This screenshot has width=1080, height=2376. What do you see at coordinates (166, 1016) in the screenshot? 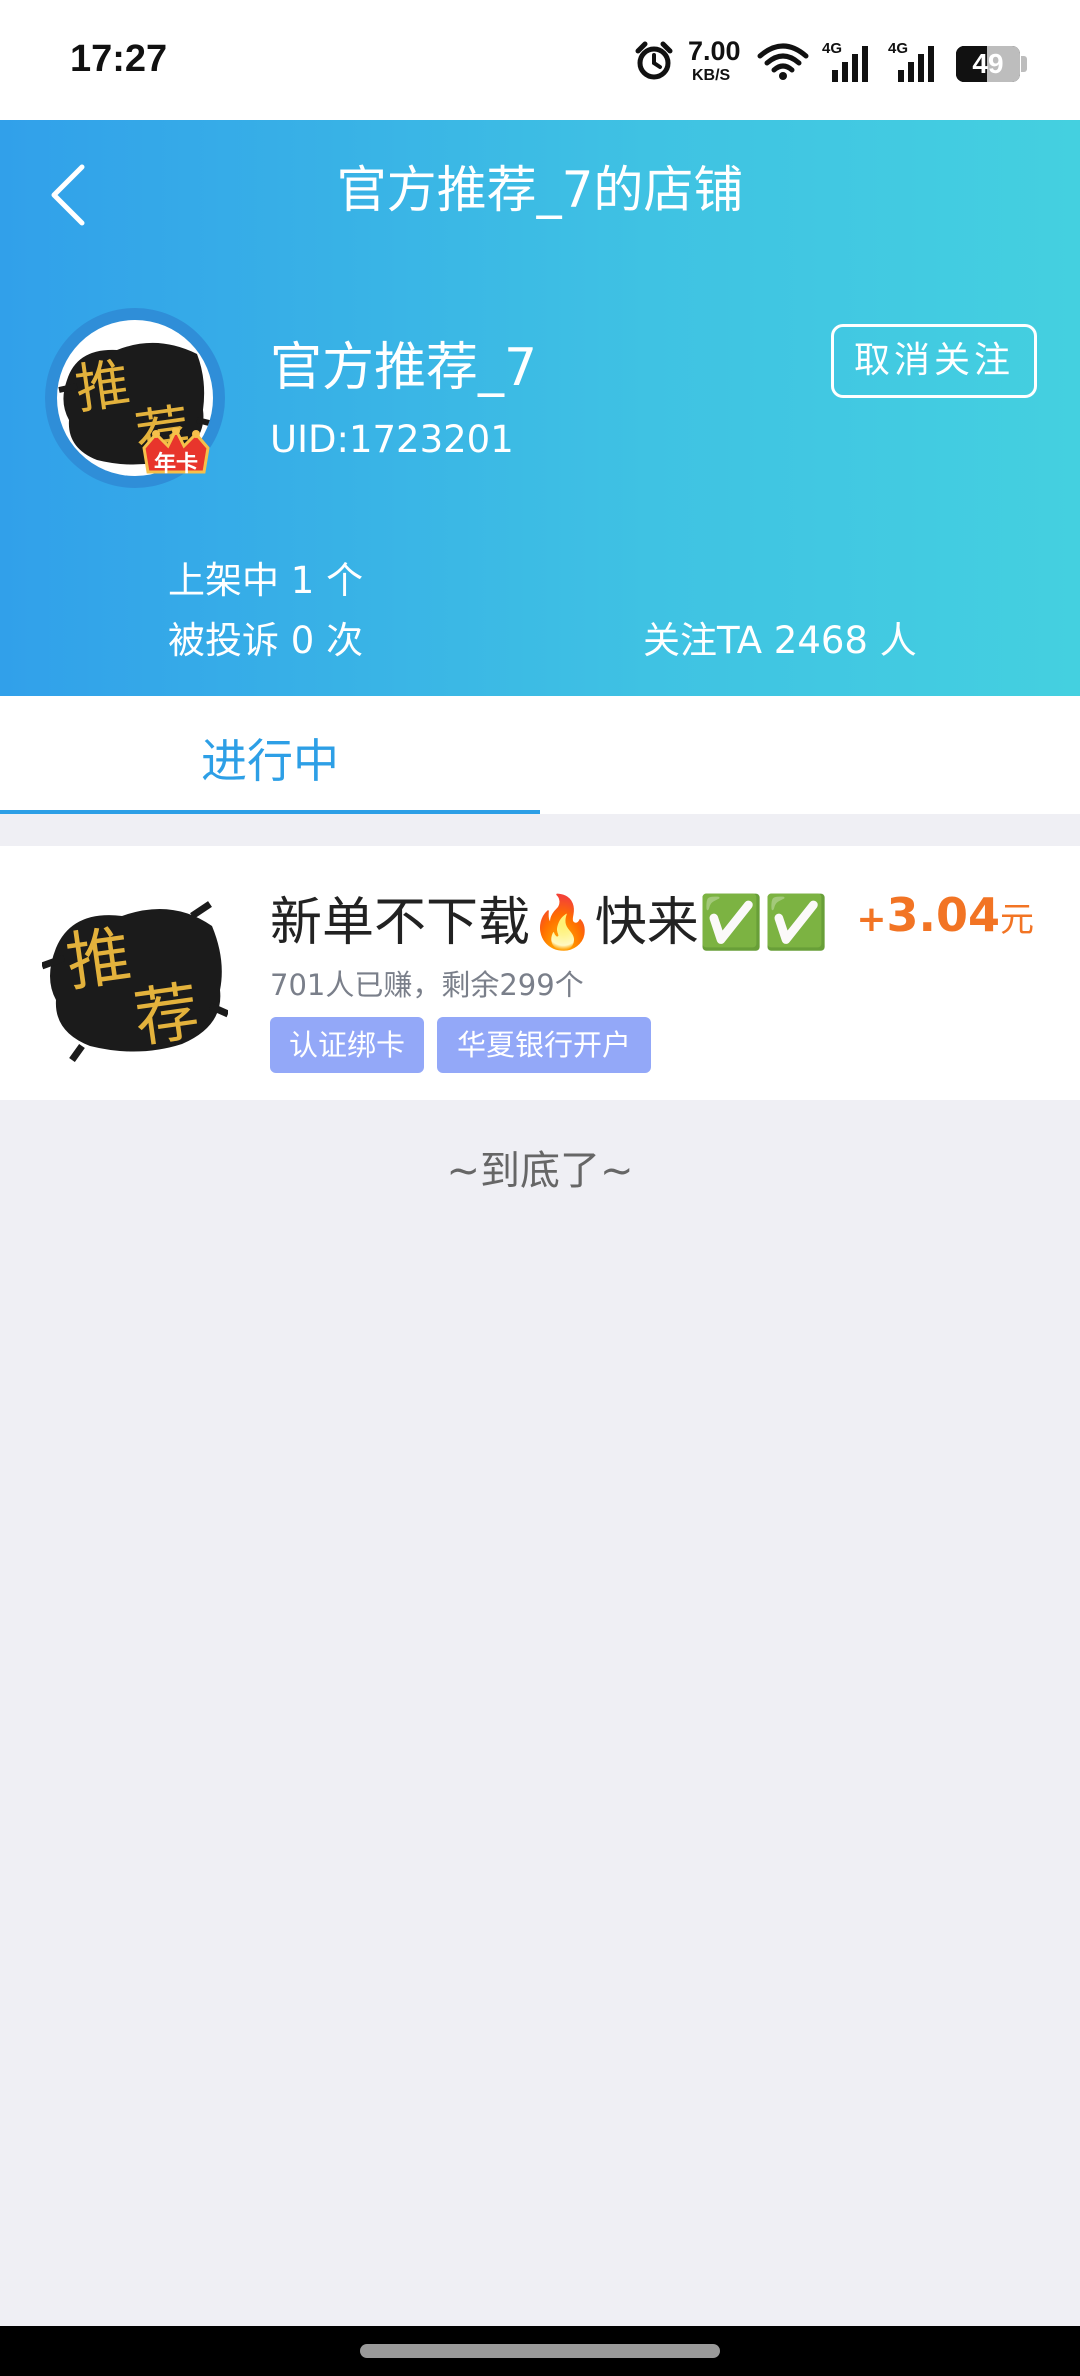
I see `thumb-text-2: 荐` at bounding box center [166, 1016].